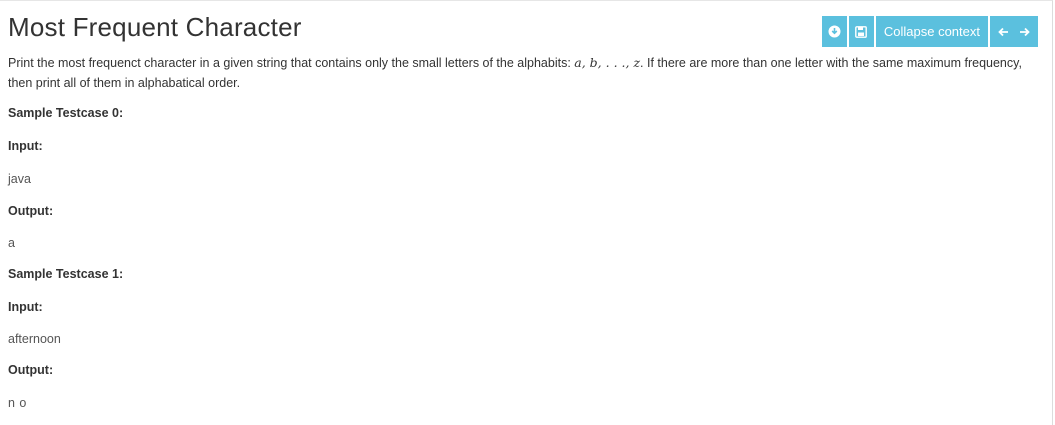 The image size is (1055, 425). I want to click on download-button, so click(834, 31).